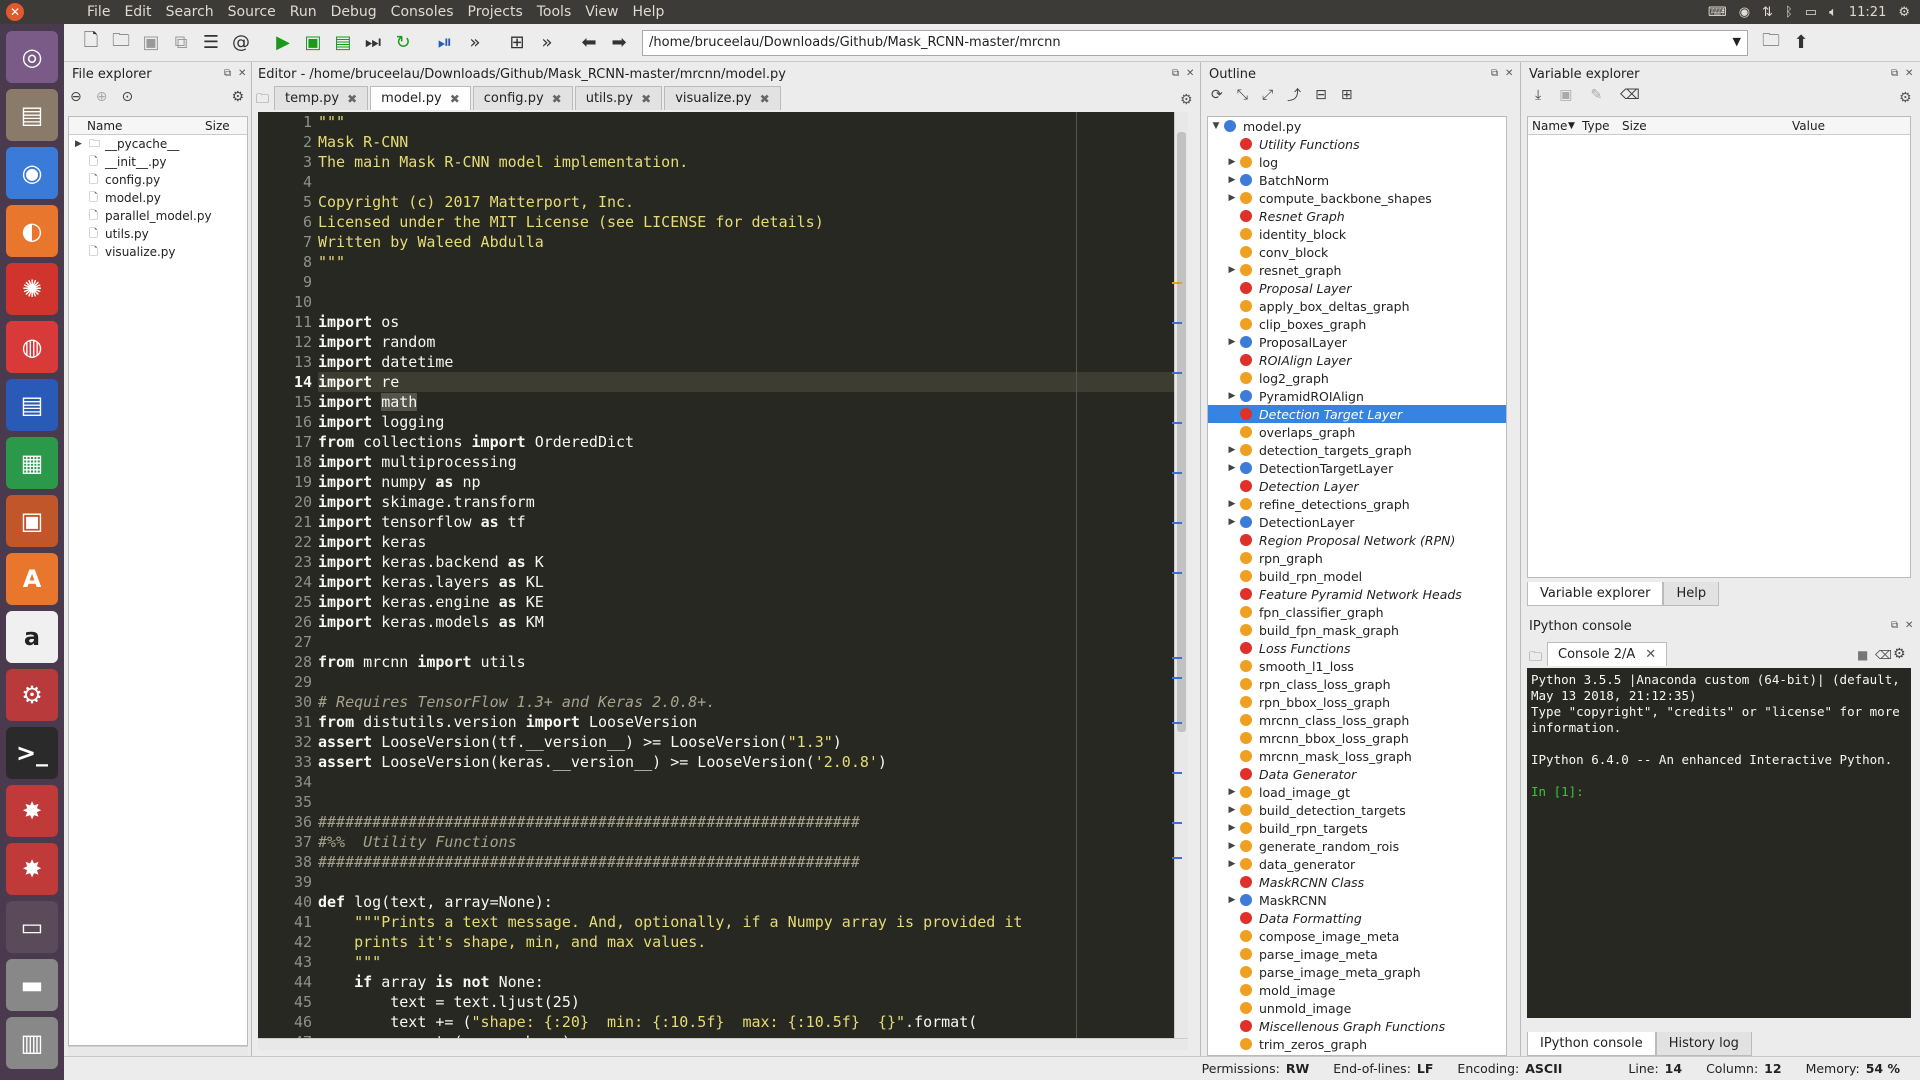 This screenshot has height=1080, width=1920. Describe the element at coordinates (618, 98) in the screenshot. I see `tab-utils: utils.py ✖` at that location.